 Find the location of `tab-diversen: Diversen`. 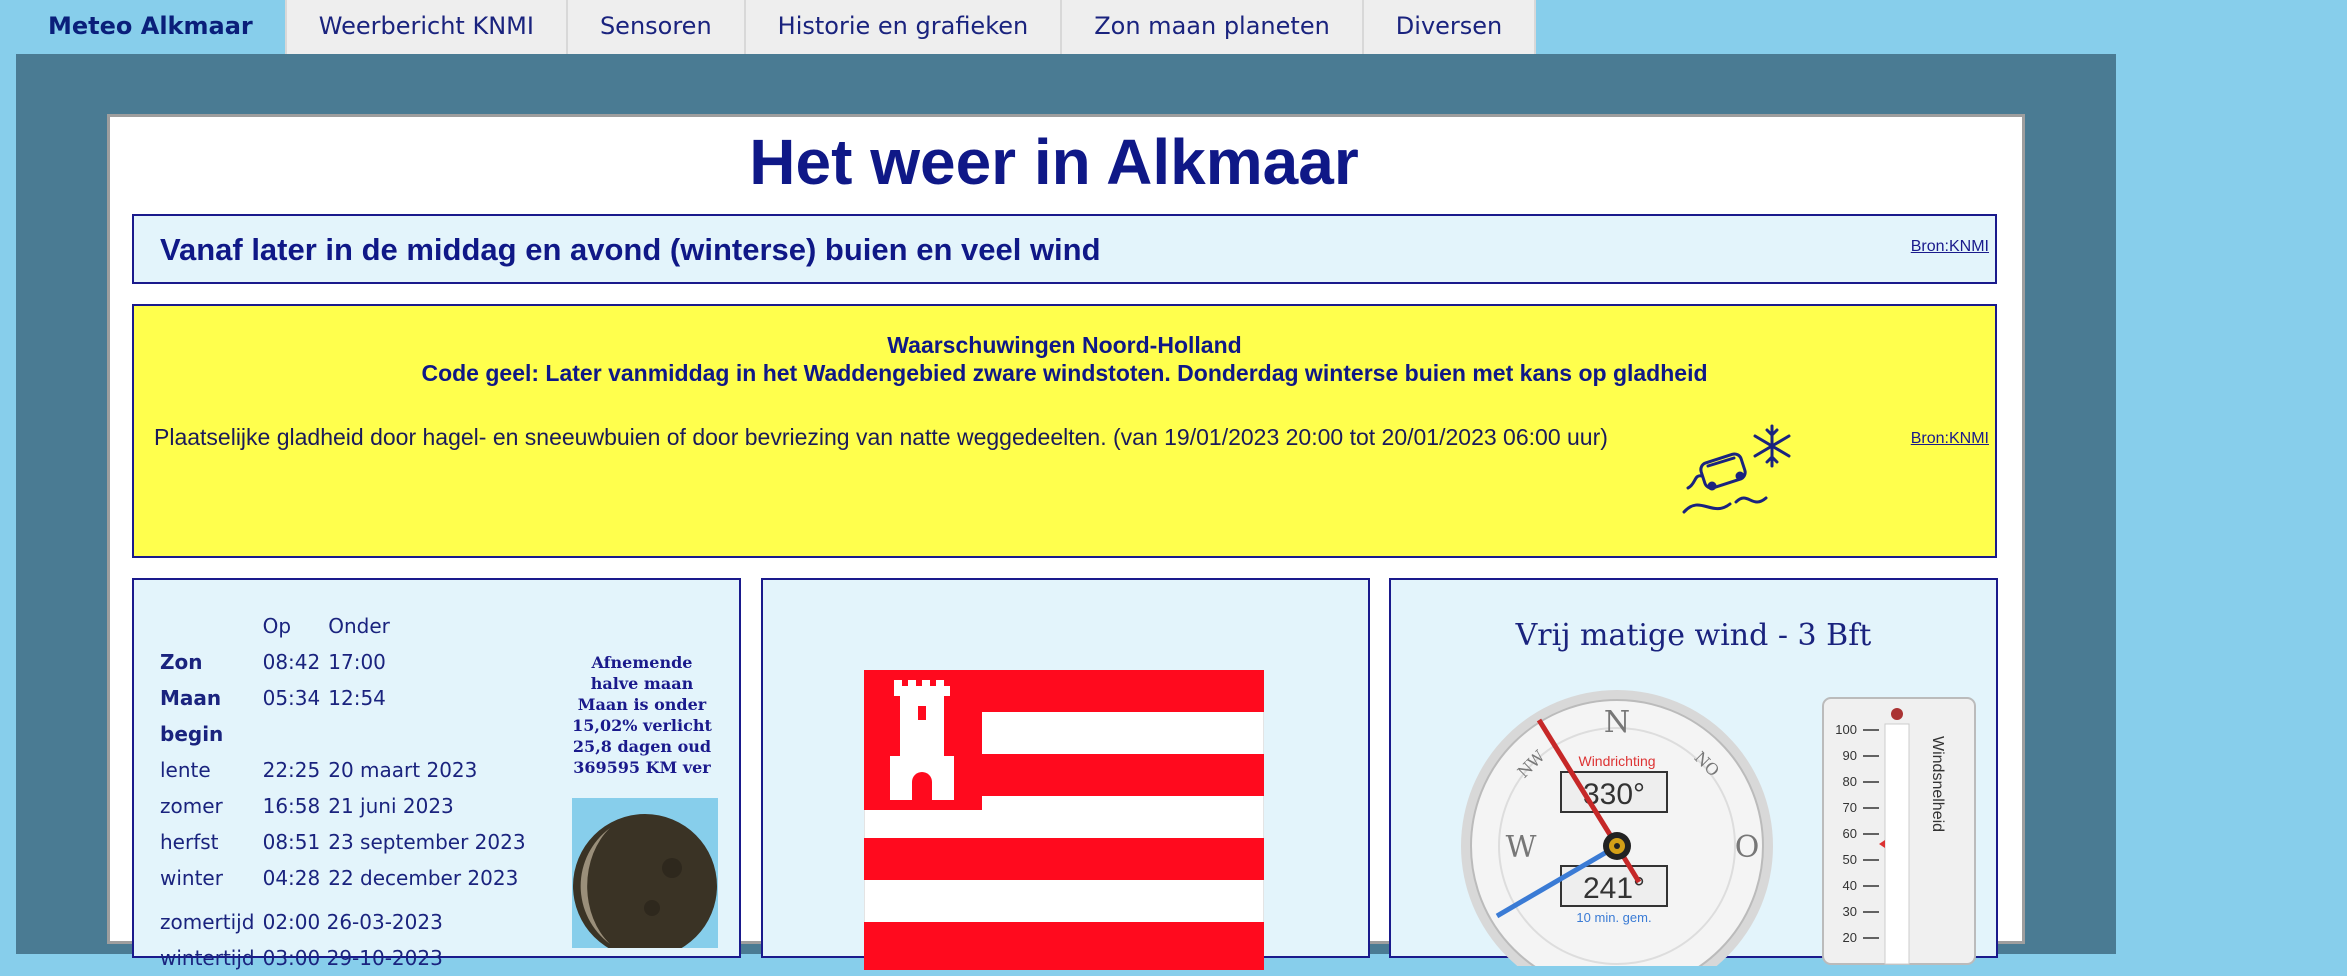

tab-diversen: Diversen is located at coordinates (1450, 27).